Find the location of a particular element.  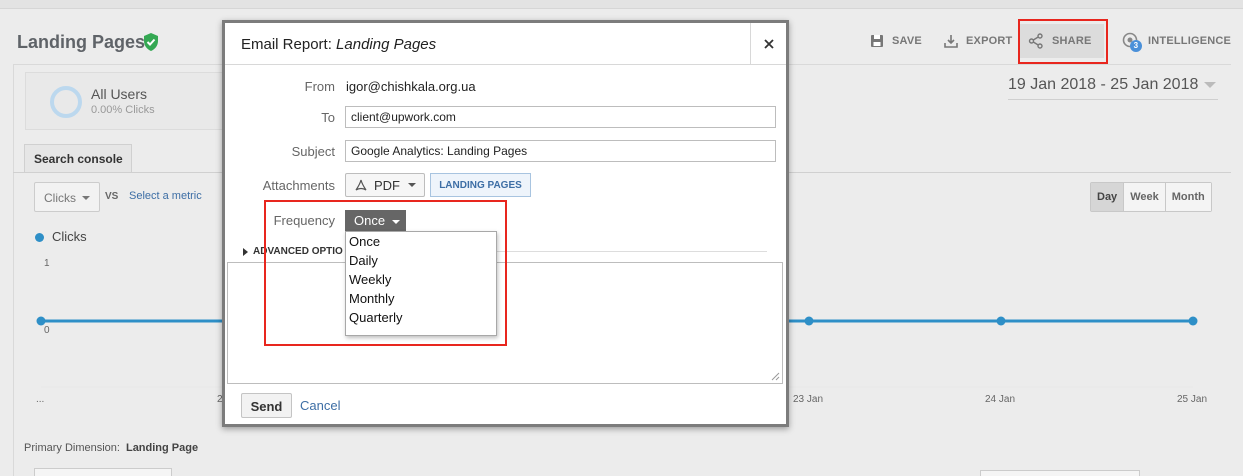

primary-dimension-label: Primary Dimension: is located at coordinates (72, 448).